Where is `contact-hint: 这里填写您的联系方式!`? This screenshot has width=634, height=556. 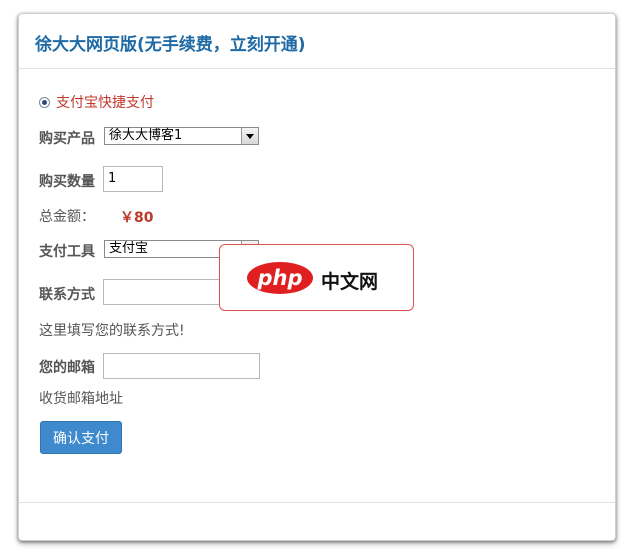
contact-hint: 这里填写您的联系方式! is located at coordinates (112, 331).